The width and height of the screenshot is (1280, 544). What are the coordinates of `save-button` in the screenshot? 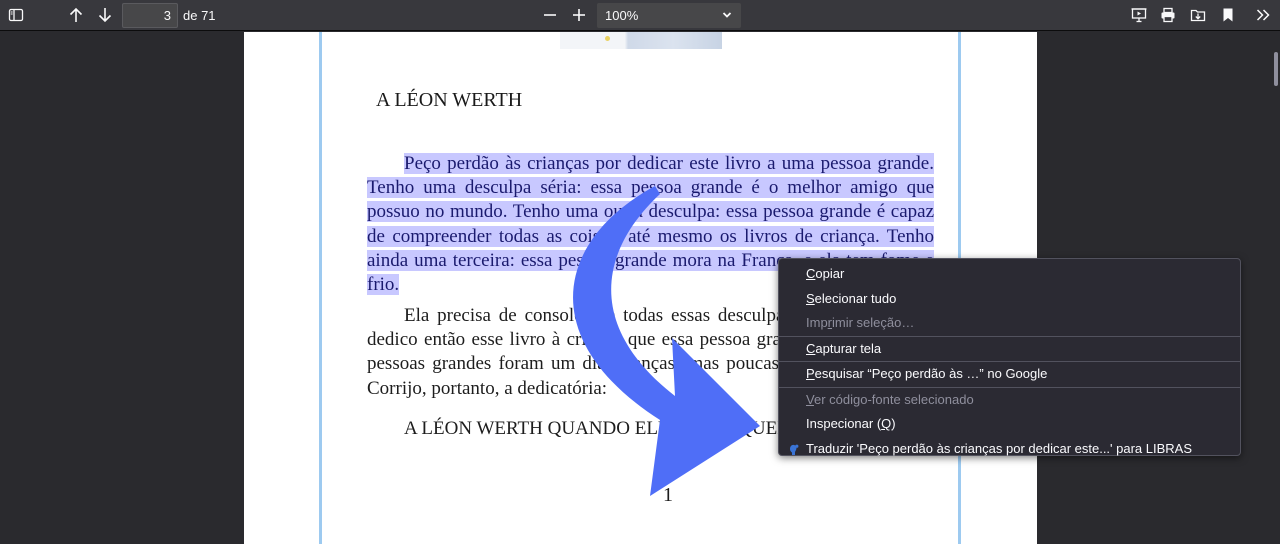 It's located at (1198, 15).